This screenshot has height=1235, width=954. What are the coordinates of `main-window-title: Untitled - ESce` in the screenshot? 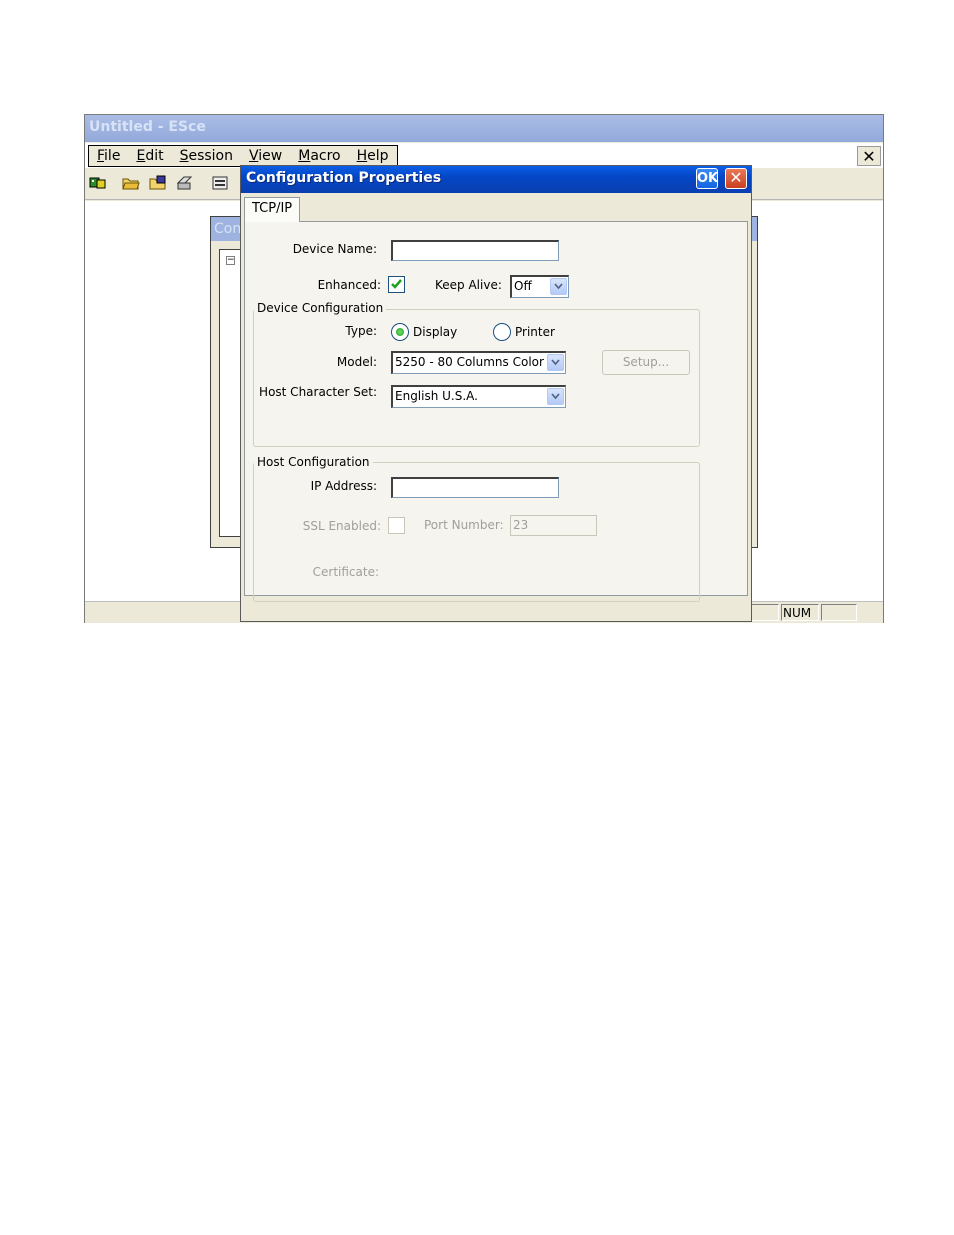 It's located at (147, 127).